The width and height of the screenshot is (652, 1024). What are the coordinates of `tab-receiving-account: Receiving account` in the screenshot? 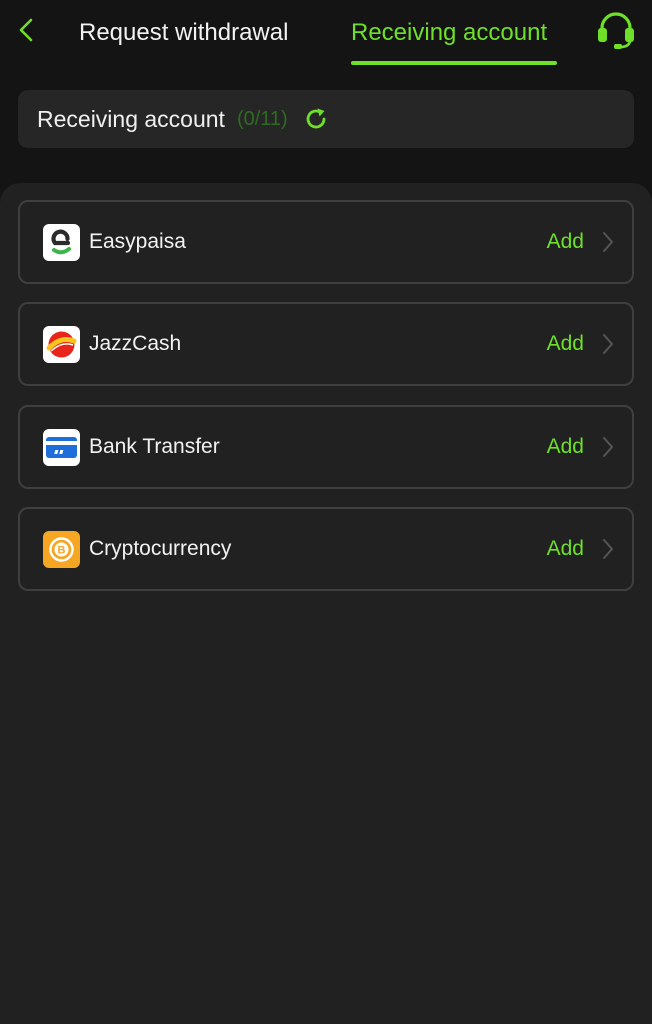 It's located at (449, 33).